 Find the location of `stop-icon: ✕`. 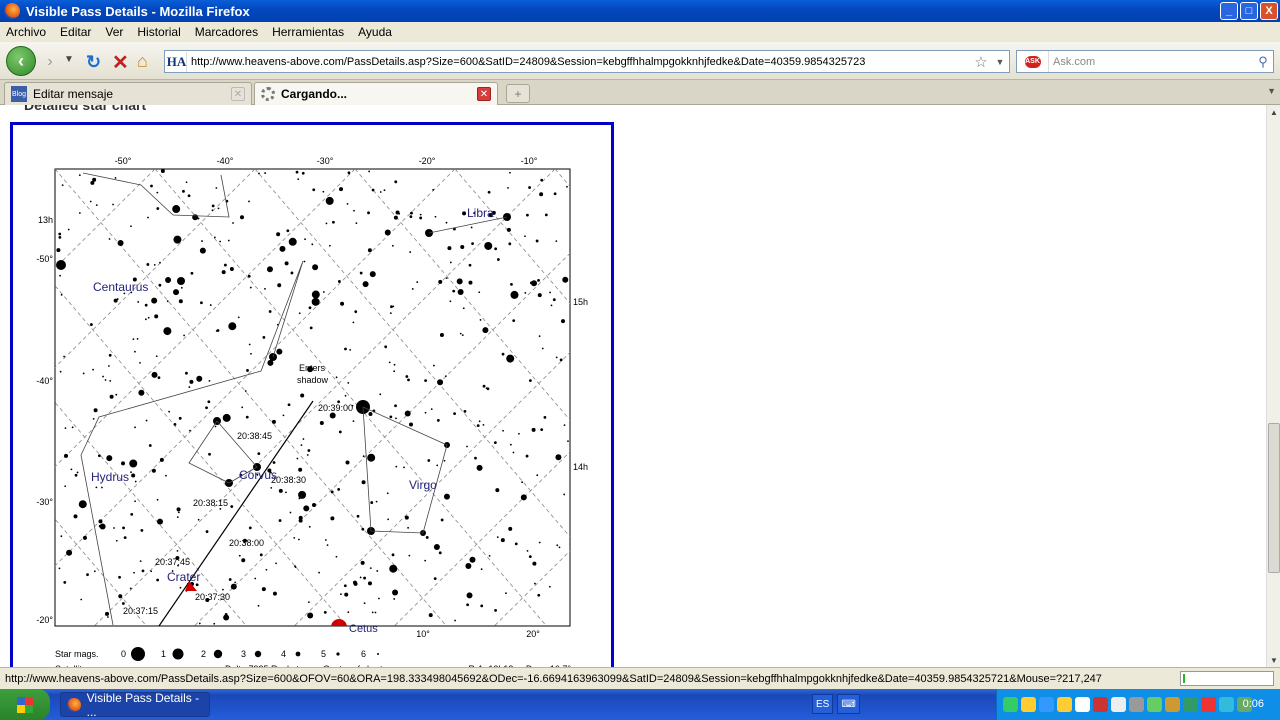

stop-icon: ✕ is located at coordinates (120, 63).